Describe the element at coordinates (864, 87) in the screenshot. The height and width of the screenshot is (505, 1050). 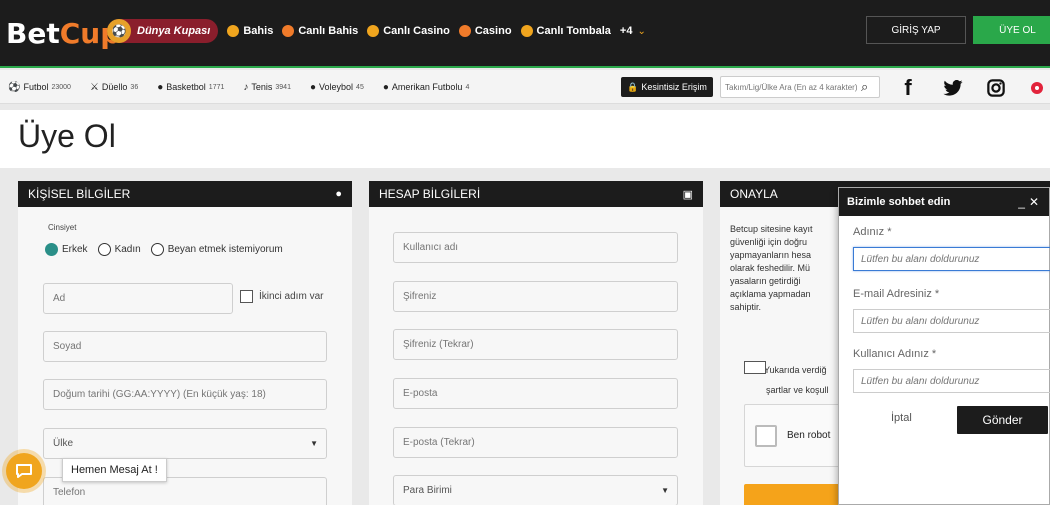
I see `search-icon: ⌕` at that location.